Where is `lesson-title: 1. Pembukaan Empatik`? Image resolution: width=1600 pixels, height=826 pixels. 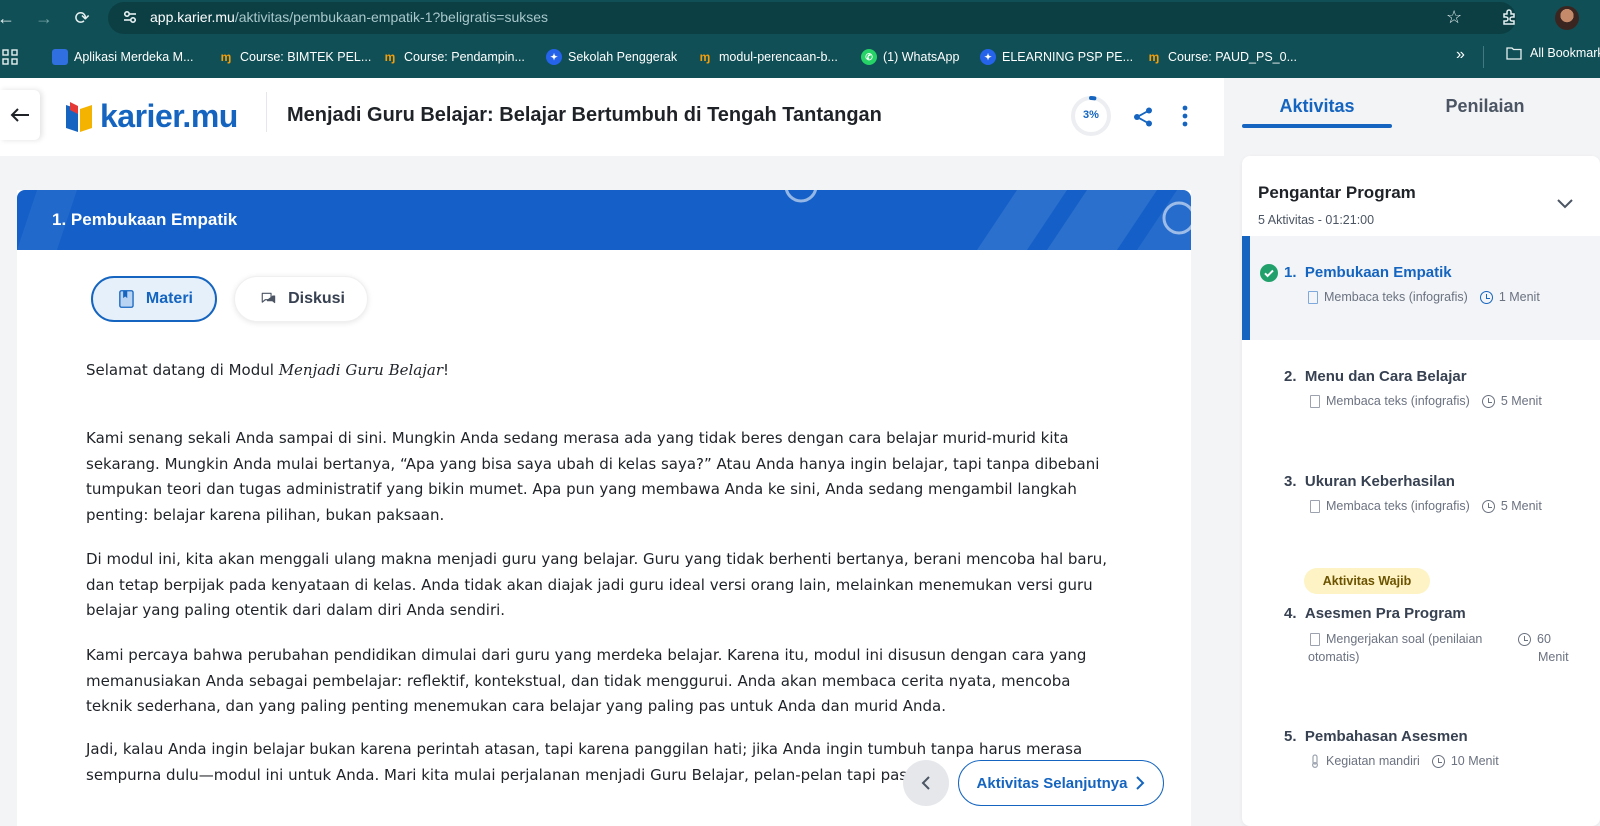 lesson-title: 1. Pembukaan Empatik is located at coordinates (145, 219).